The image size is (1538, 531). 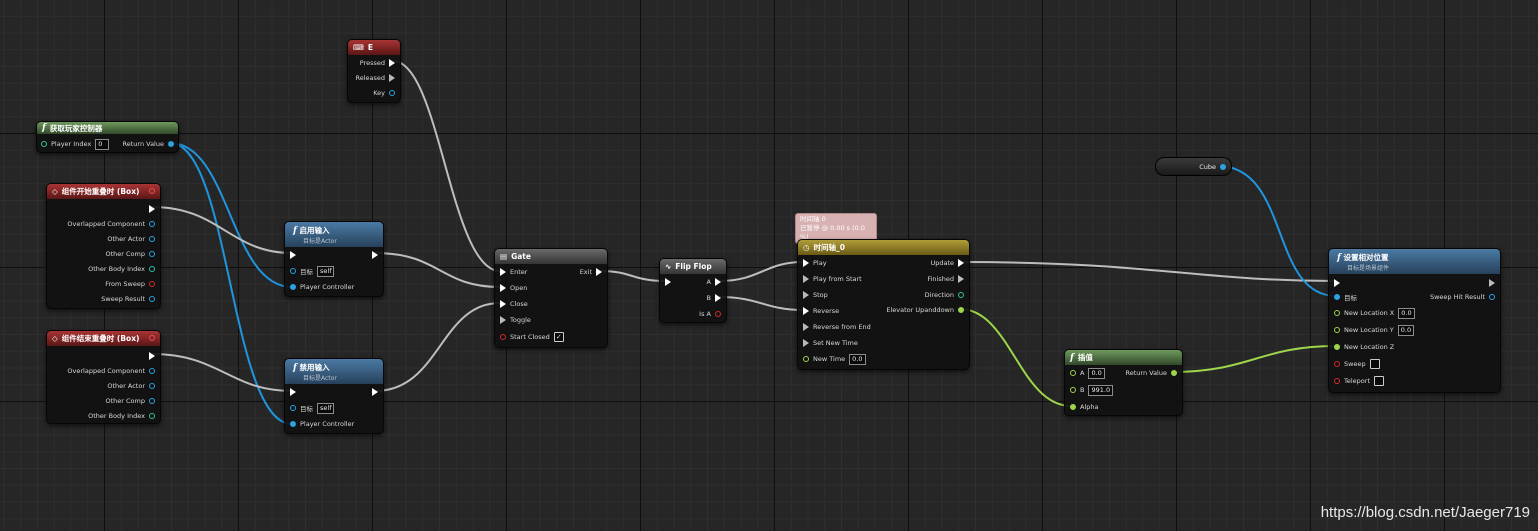 What do you see at coordinates (1123, 382) in the screenshot?
I see `lerp-node: f 插值 A 0.0 Return Value B 991.0 Alpha` at bounding box center [1123, 382].